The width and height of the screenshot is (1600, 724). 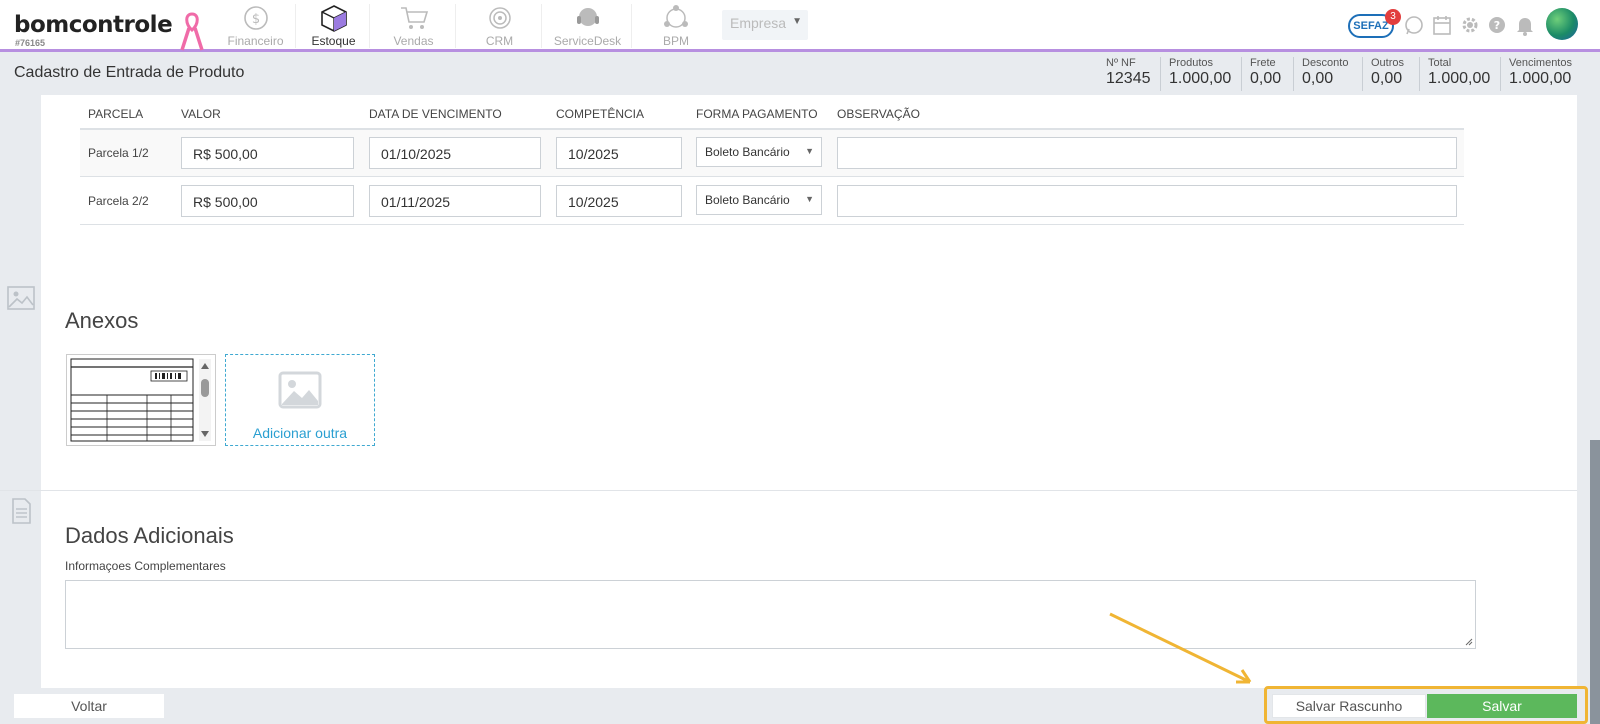 I want to click on summary-label: Nº NF, so click(x=1121, y=63).